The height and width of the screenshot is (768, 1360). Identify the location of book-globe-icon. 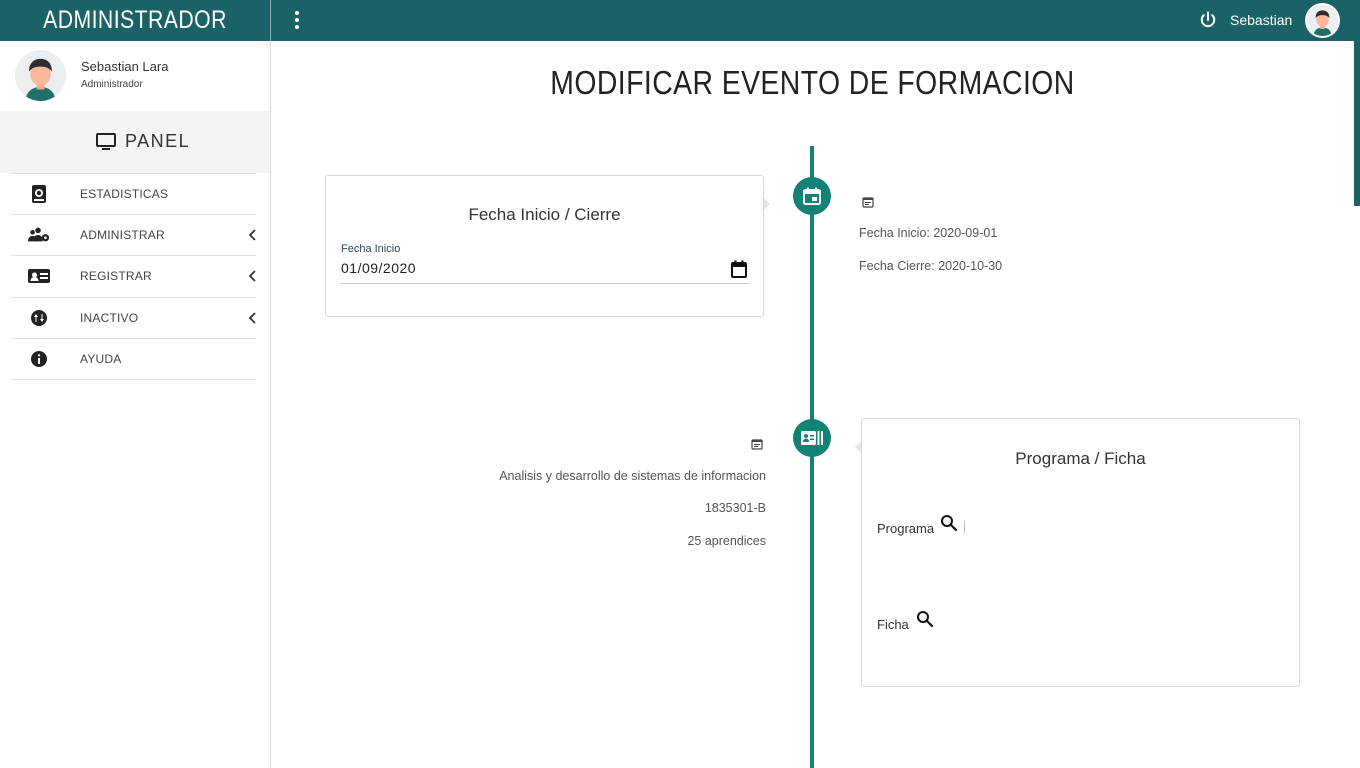
(39, 194).